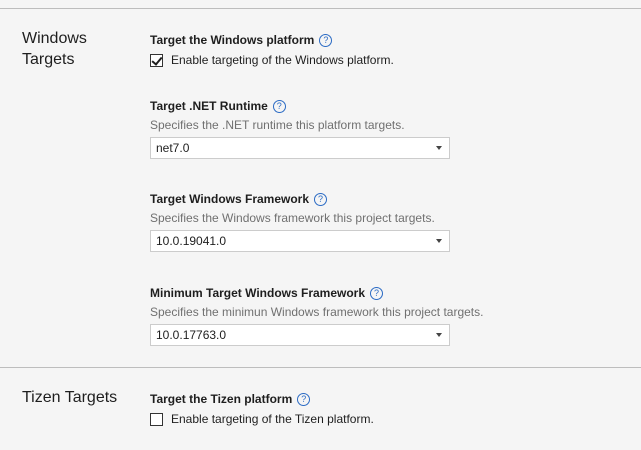 The height and width of the screenshot is (450, 641). I want to click on section-divider, so click(320, 367).